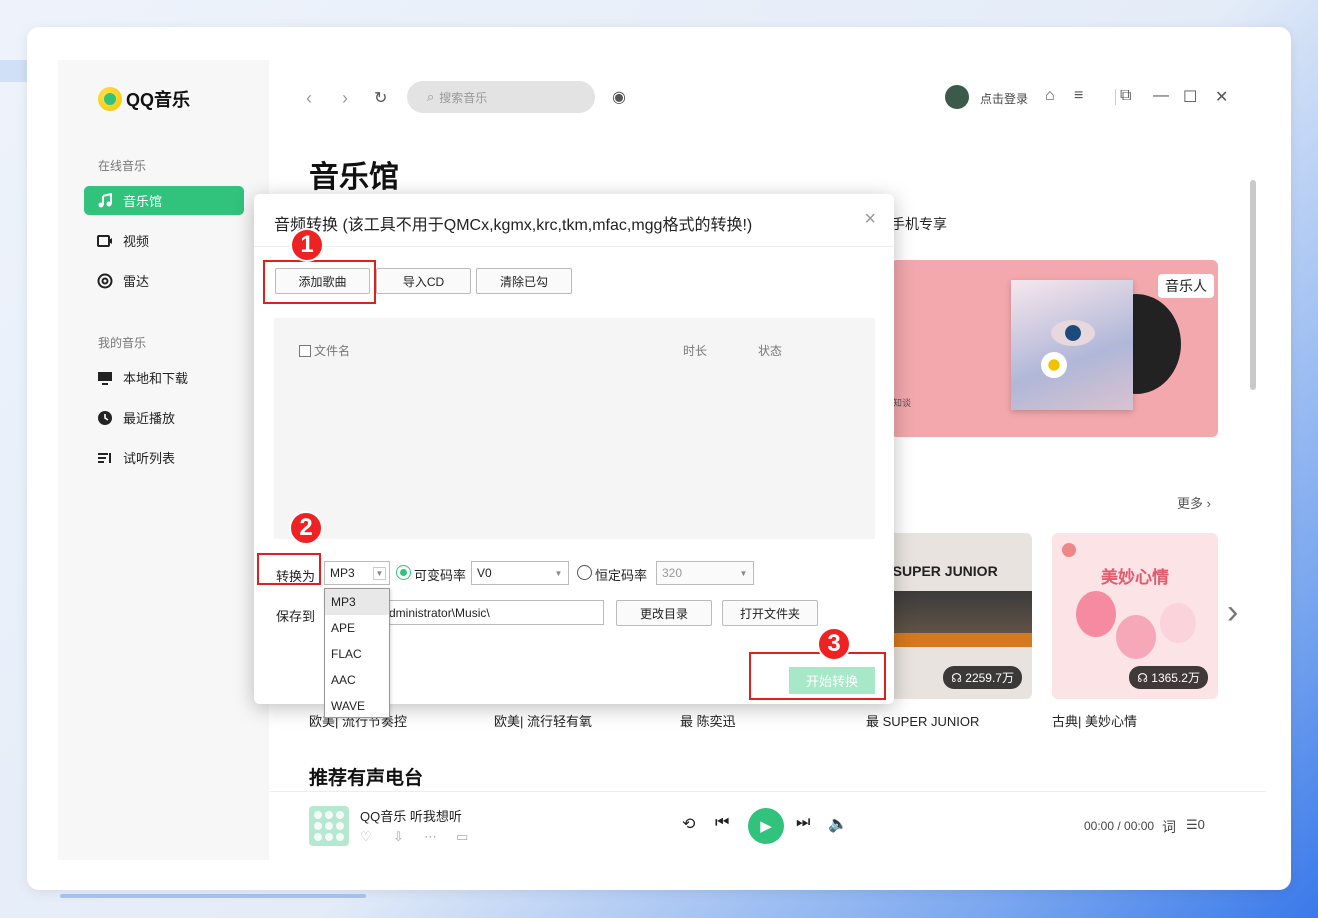  What do you see at coordinates (380, 98) in the screenshot?
I see `refresh-icon: ↻` at bounding box center [380, 98].